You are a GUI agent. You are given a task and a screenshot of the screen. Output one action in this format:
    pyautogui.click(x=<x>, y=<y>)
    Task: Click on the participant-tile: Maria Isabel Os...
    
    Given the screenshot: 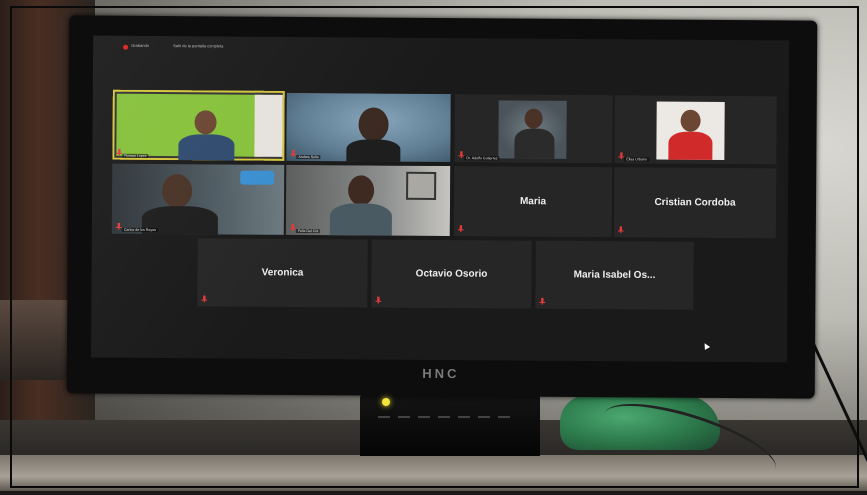 What is the action you would take?
    pyautogui.click(x=614, y=275)
    